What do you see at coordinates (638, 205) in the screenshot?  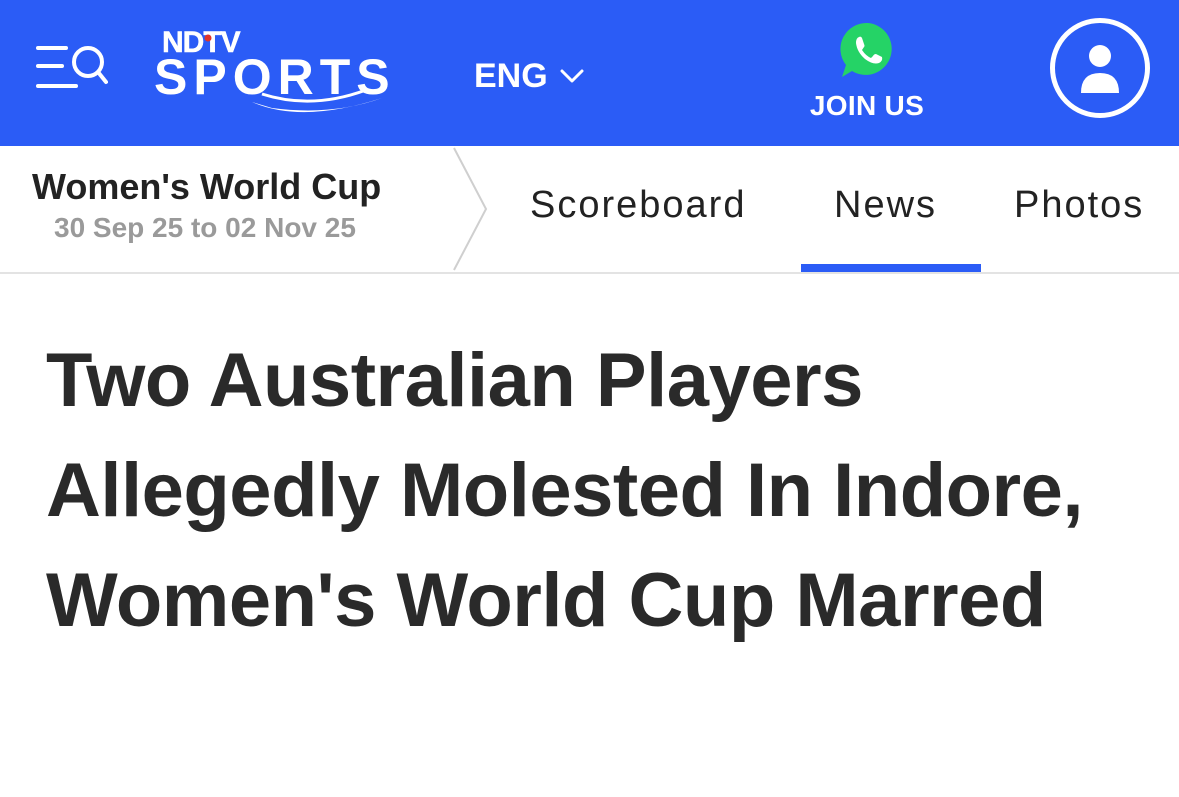 I see `tab-scoreboard: Scoreboard` at bounding box center [638, 205].